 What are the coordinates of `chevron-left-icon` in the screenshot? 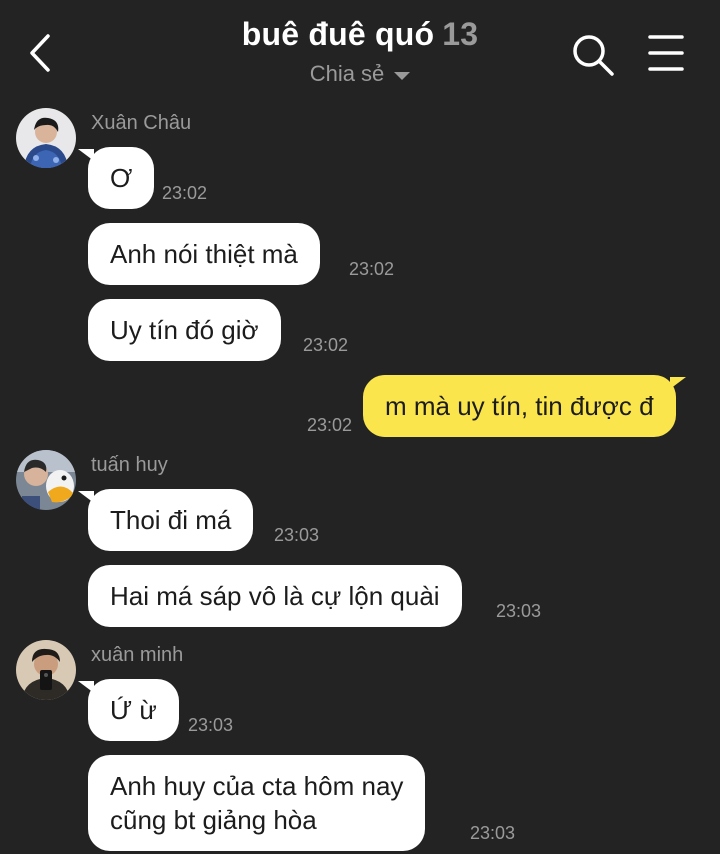 It's located at (40, 53).